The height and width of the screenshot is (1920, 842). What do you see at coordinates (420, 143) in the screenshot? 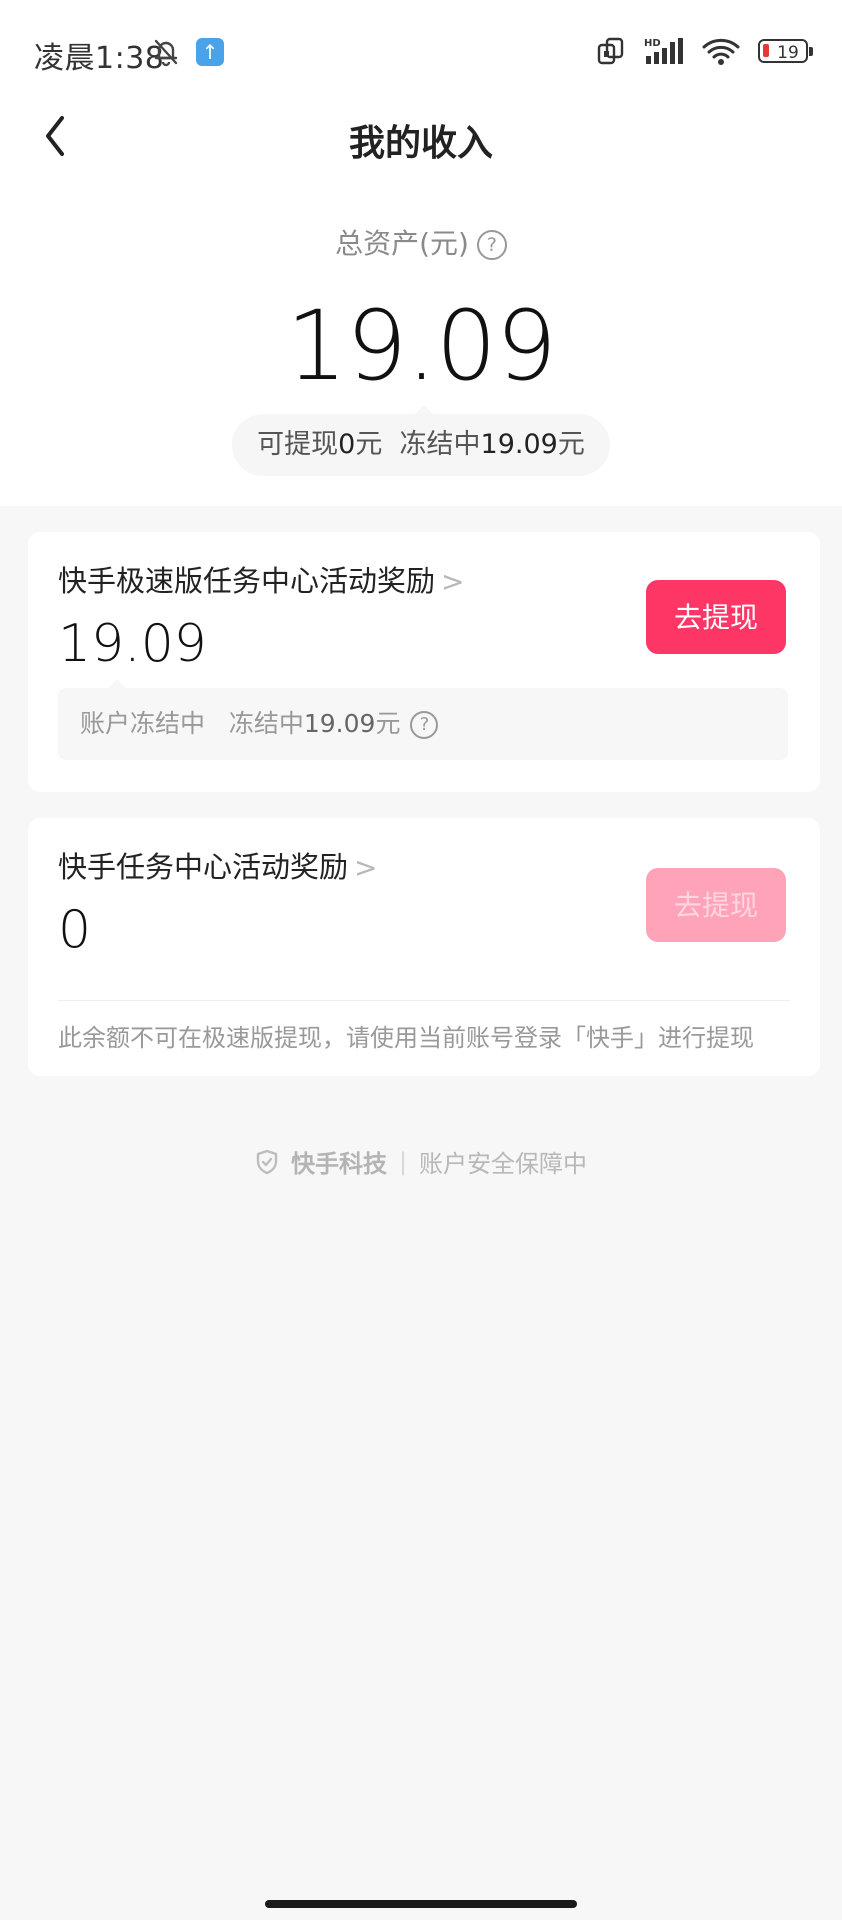
I see `page-title: 我的收入` at bounding box center [420, 143].